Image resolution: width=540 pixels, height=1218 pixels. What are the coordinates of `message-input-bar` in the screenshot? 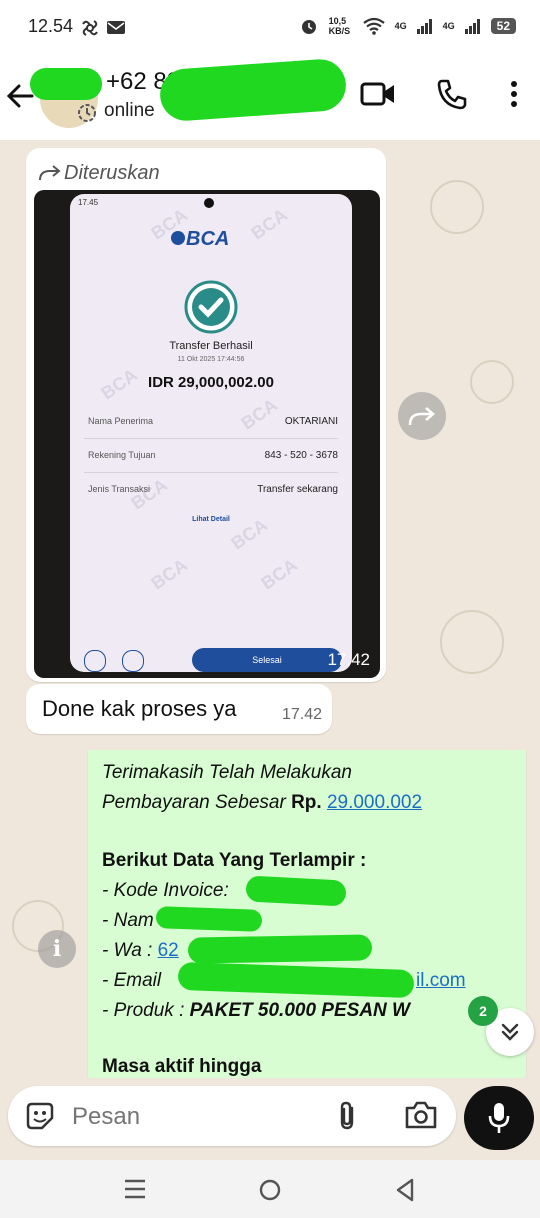 It's located at (232, 1116).